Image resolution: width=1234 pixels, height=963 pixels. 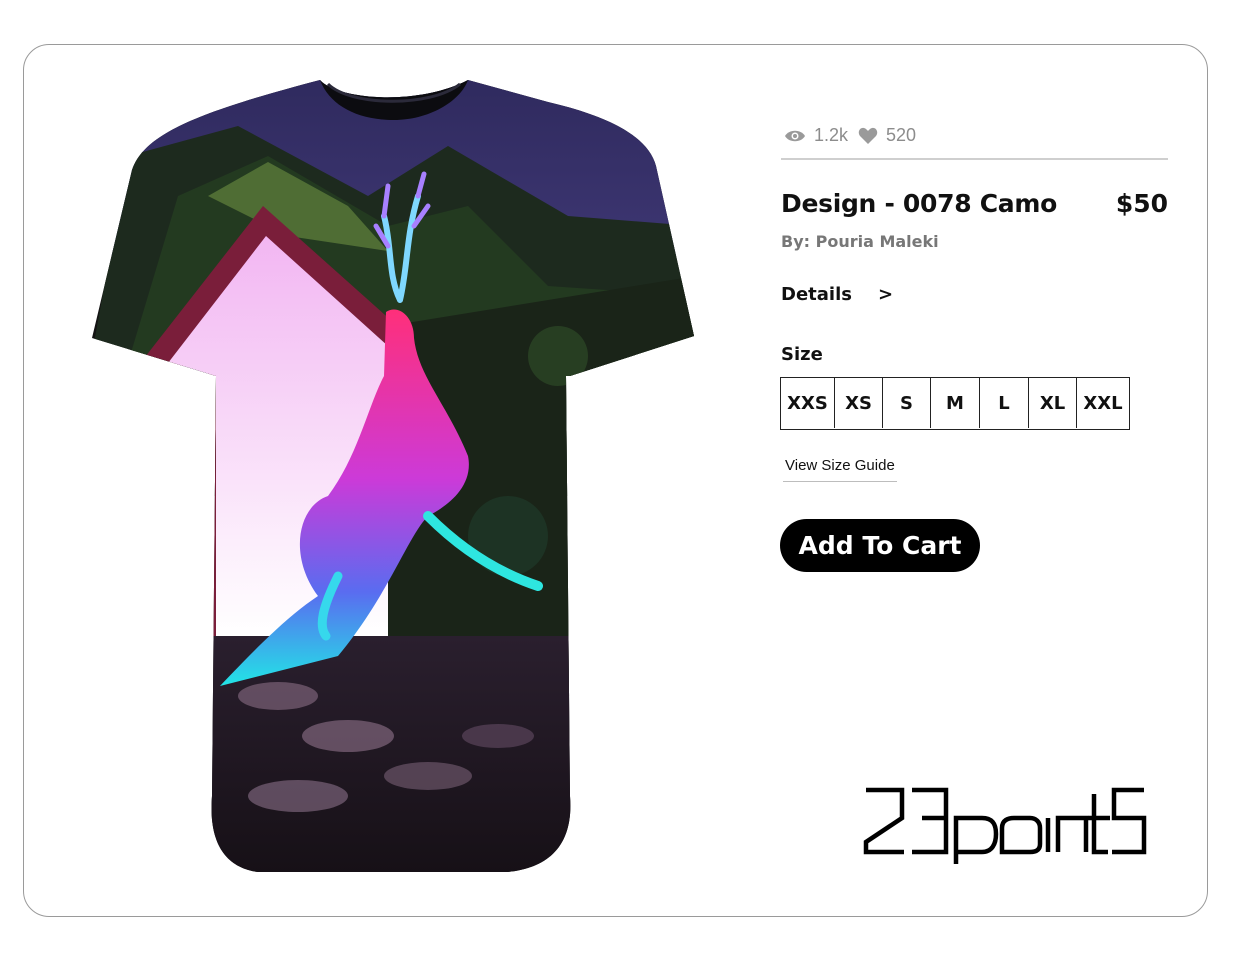 I want to click on size-selector: XXS XS S M L XL XXL, so click(x=955, y=403).